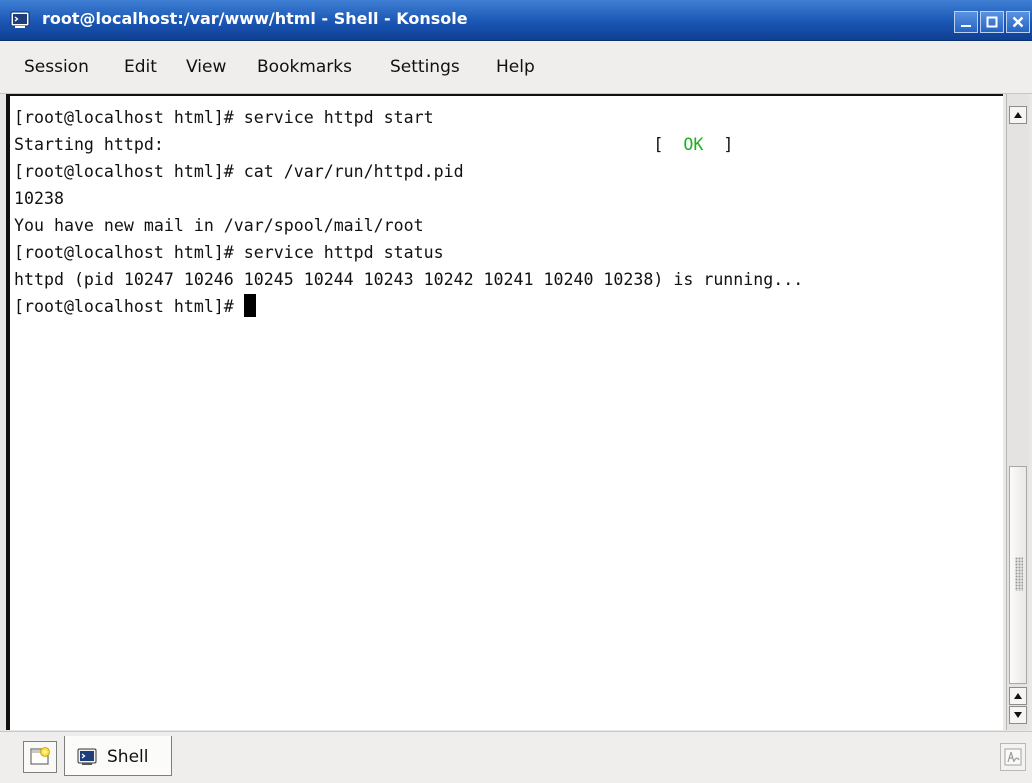 This screenshot has height=783, width=1032. I want to click on scrollbar-thumb, so click(1018, 575).